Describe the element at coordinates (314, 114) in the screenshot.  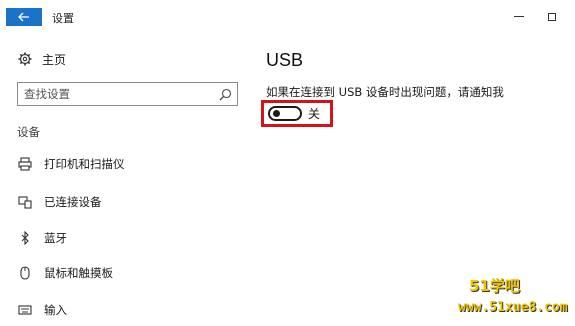
I see `toggle-state-label: 关` at that location.